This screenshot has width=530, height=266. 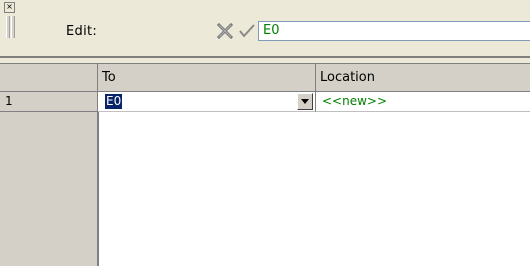 I want to click on accept-button, so click(x=247, y=31).